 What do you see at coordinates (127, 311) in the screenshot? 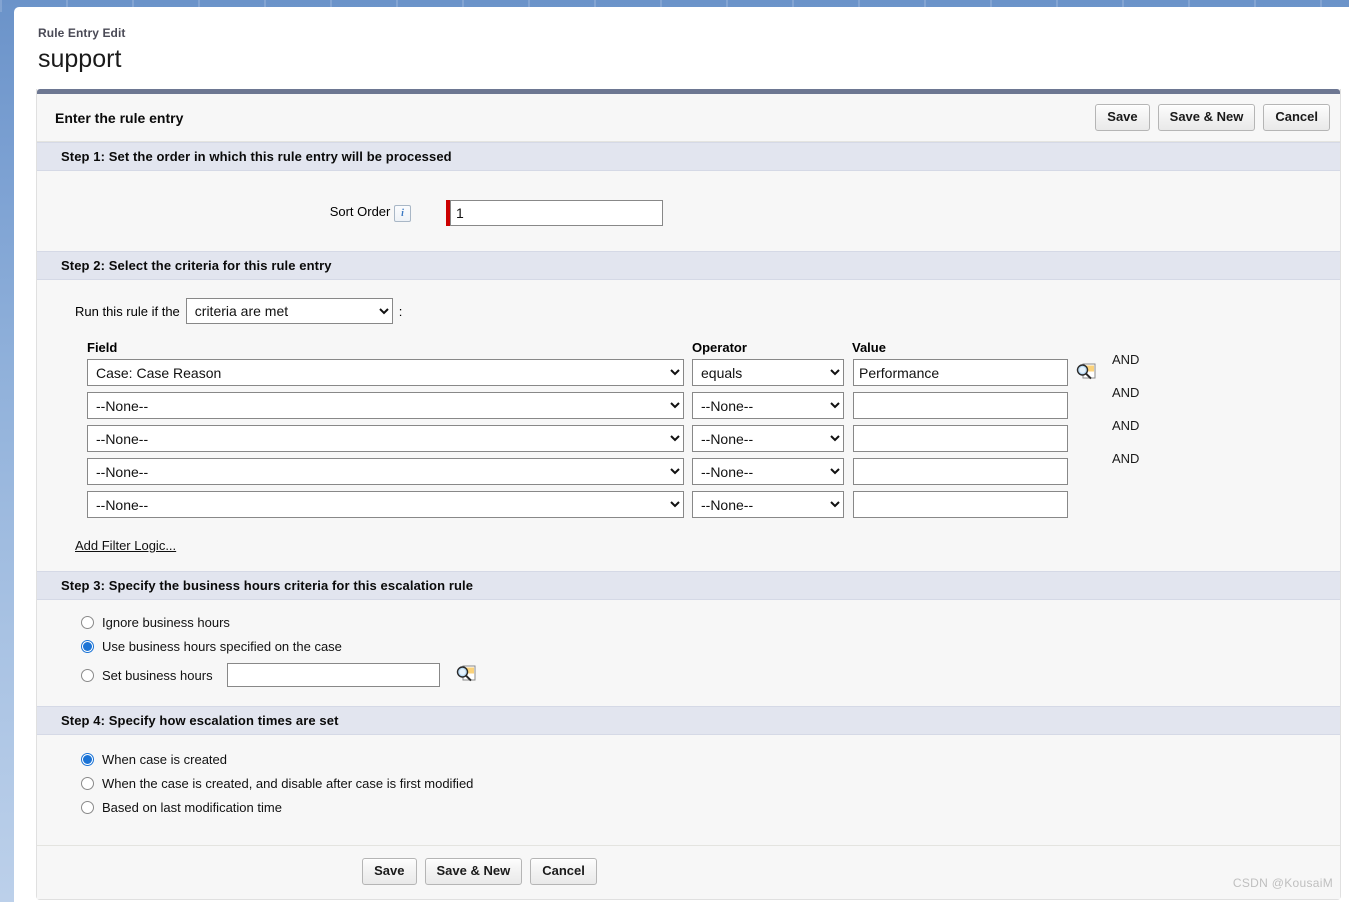
I see `run-rule-label: Run this rule if the` at bounding box center [127, 311].